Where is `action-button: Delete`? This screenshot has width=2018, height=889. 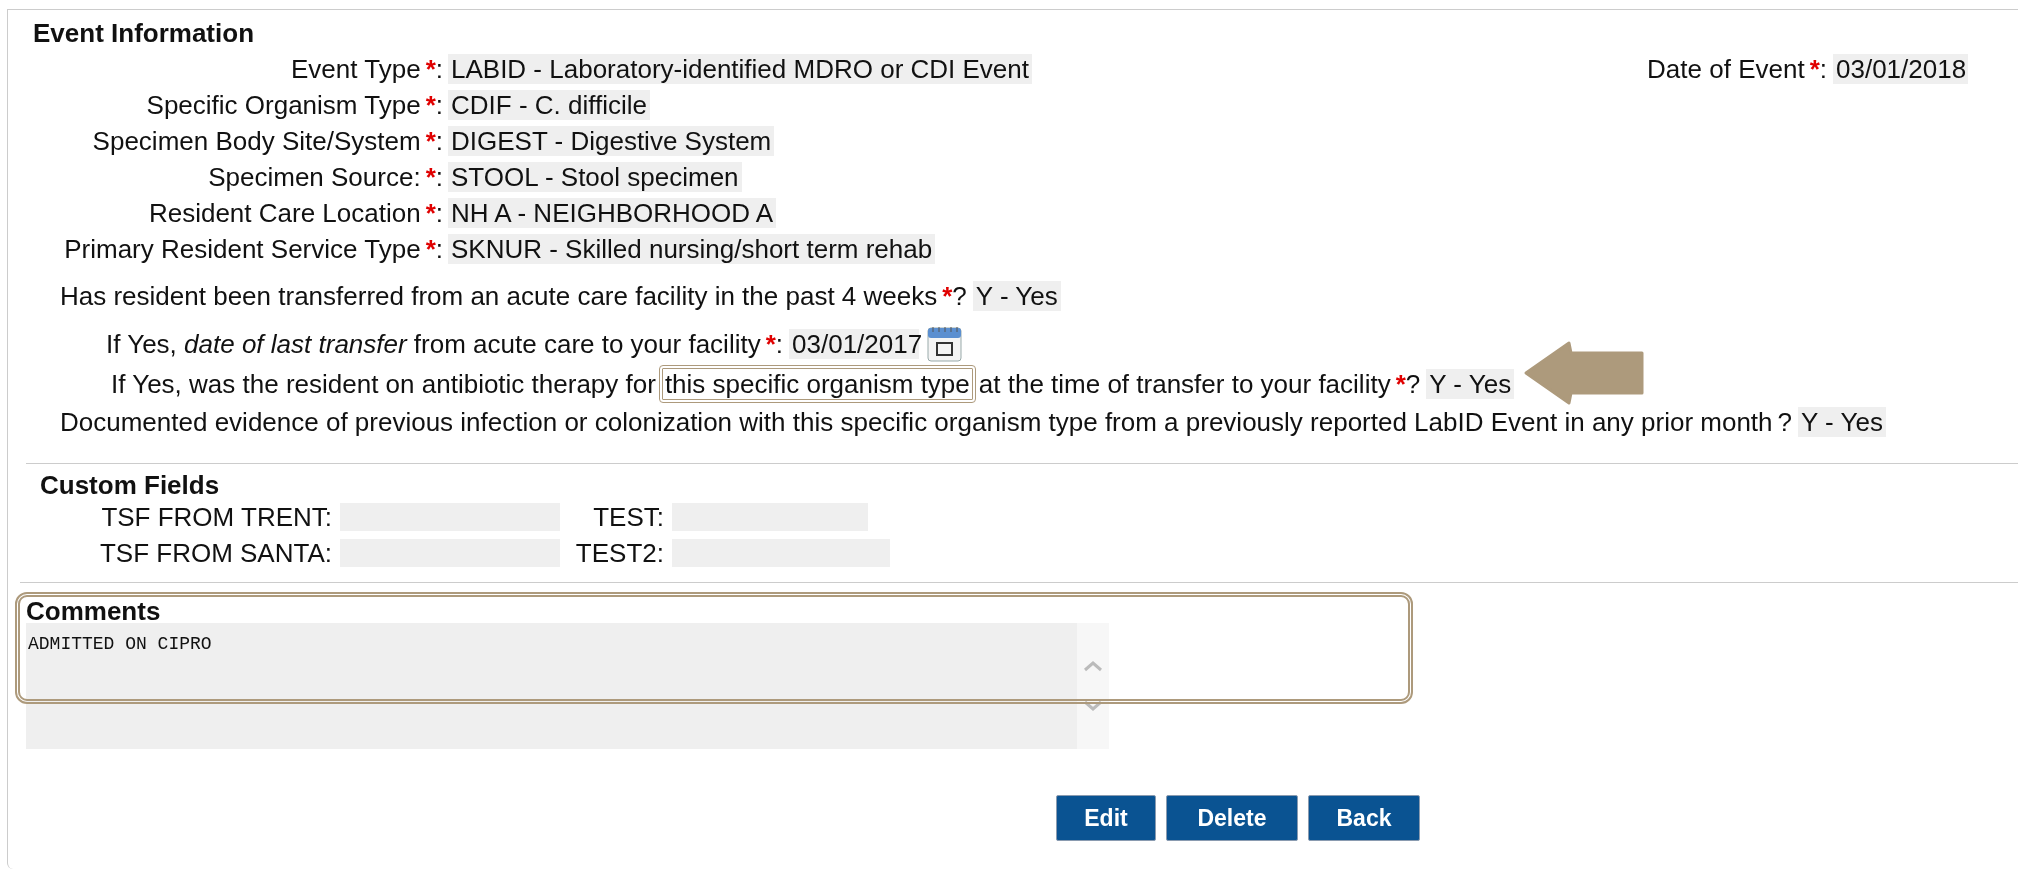
action-button: Delete is located at coordinates (1232, 818).